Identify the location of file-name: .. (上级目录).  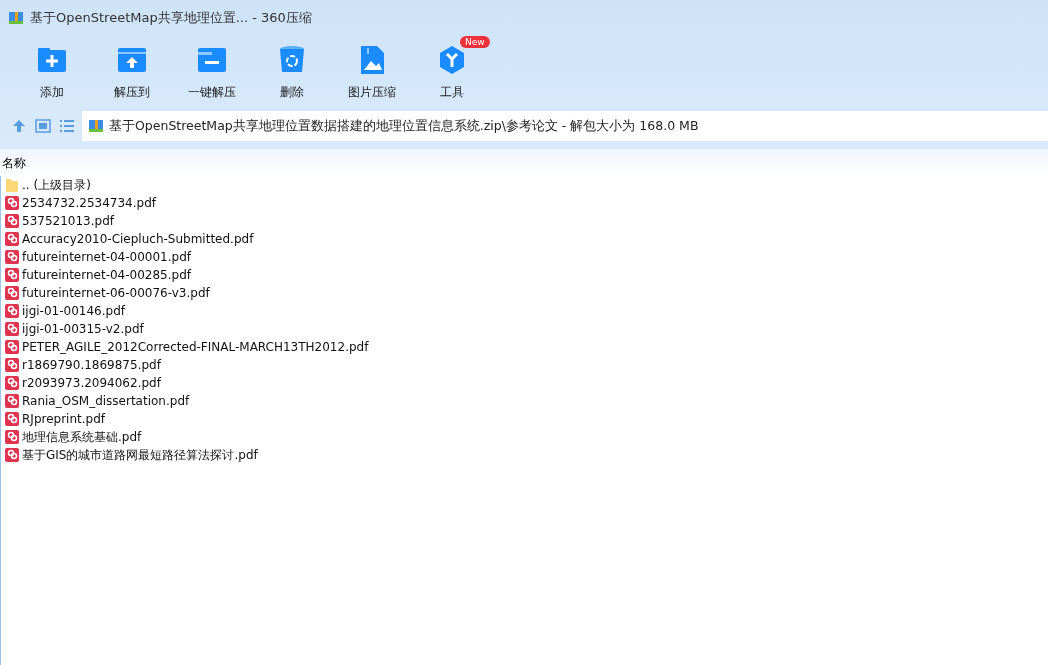
(56, 185).